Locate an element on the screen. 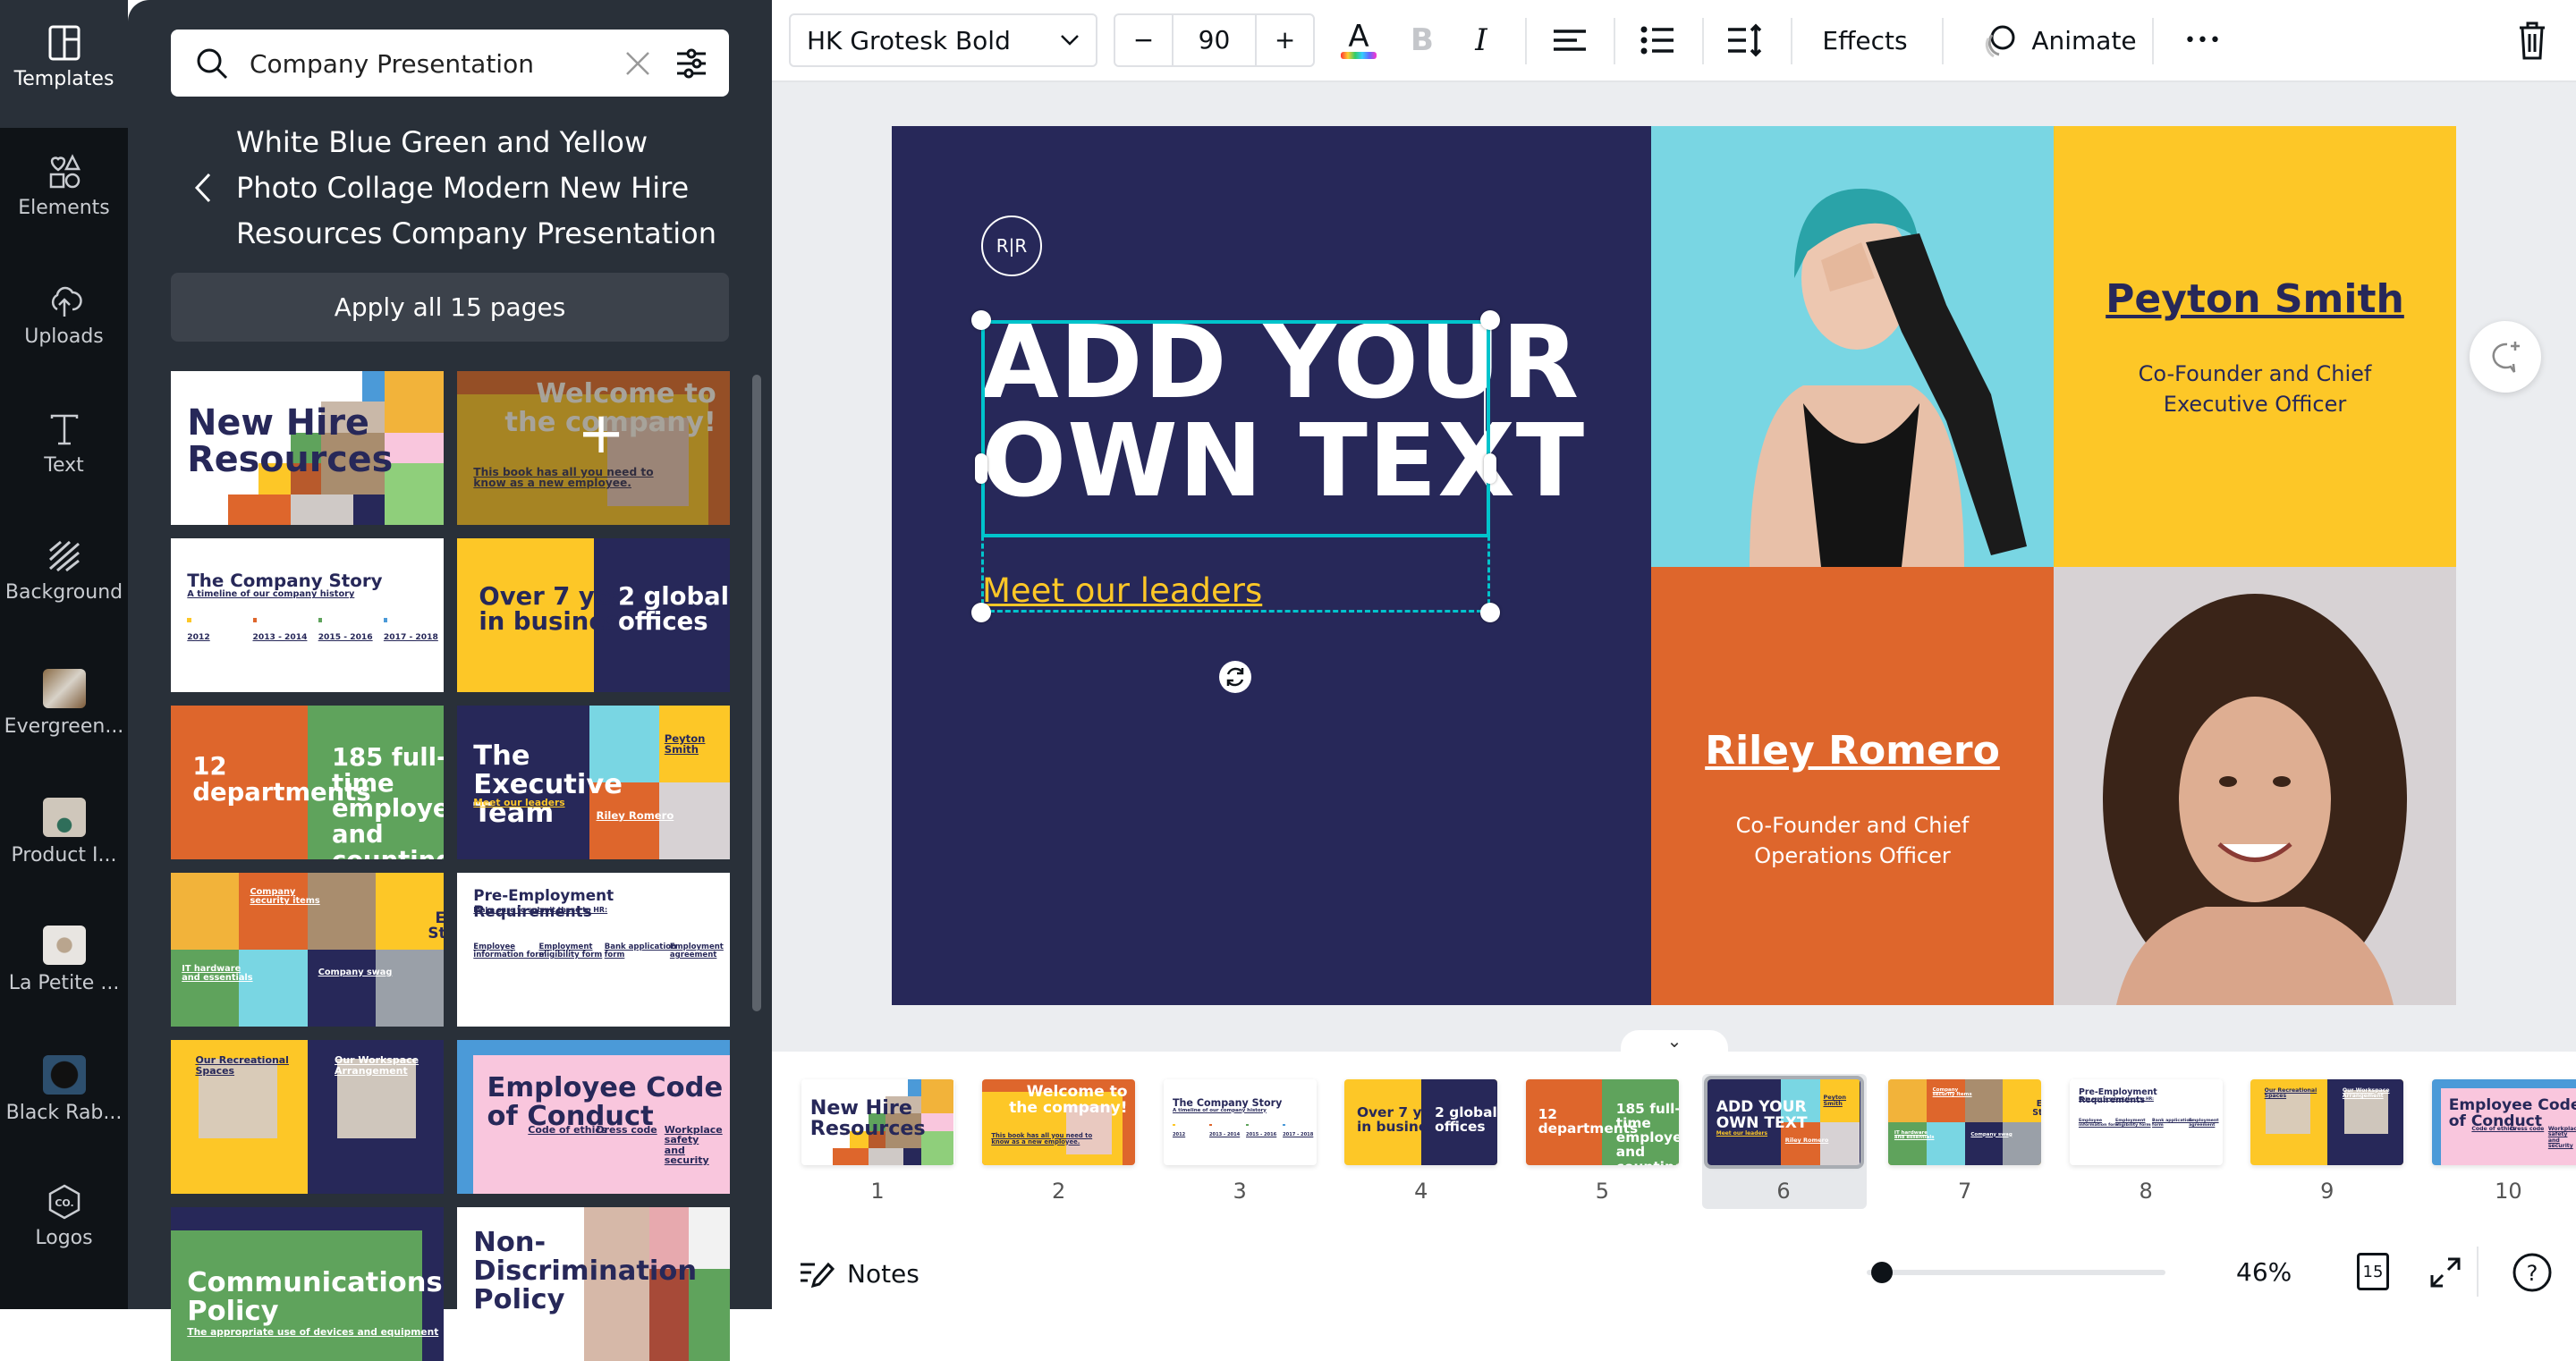 The width and height of the screenshot is (2576, 1361). thumb-text: Employee information form is located at coordinates (510, 952).